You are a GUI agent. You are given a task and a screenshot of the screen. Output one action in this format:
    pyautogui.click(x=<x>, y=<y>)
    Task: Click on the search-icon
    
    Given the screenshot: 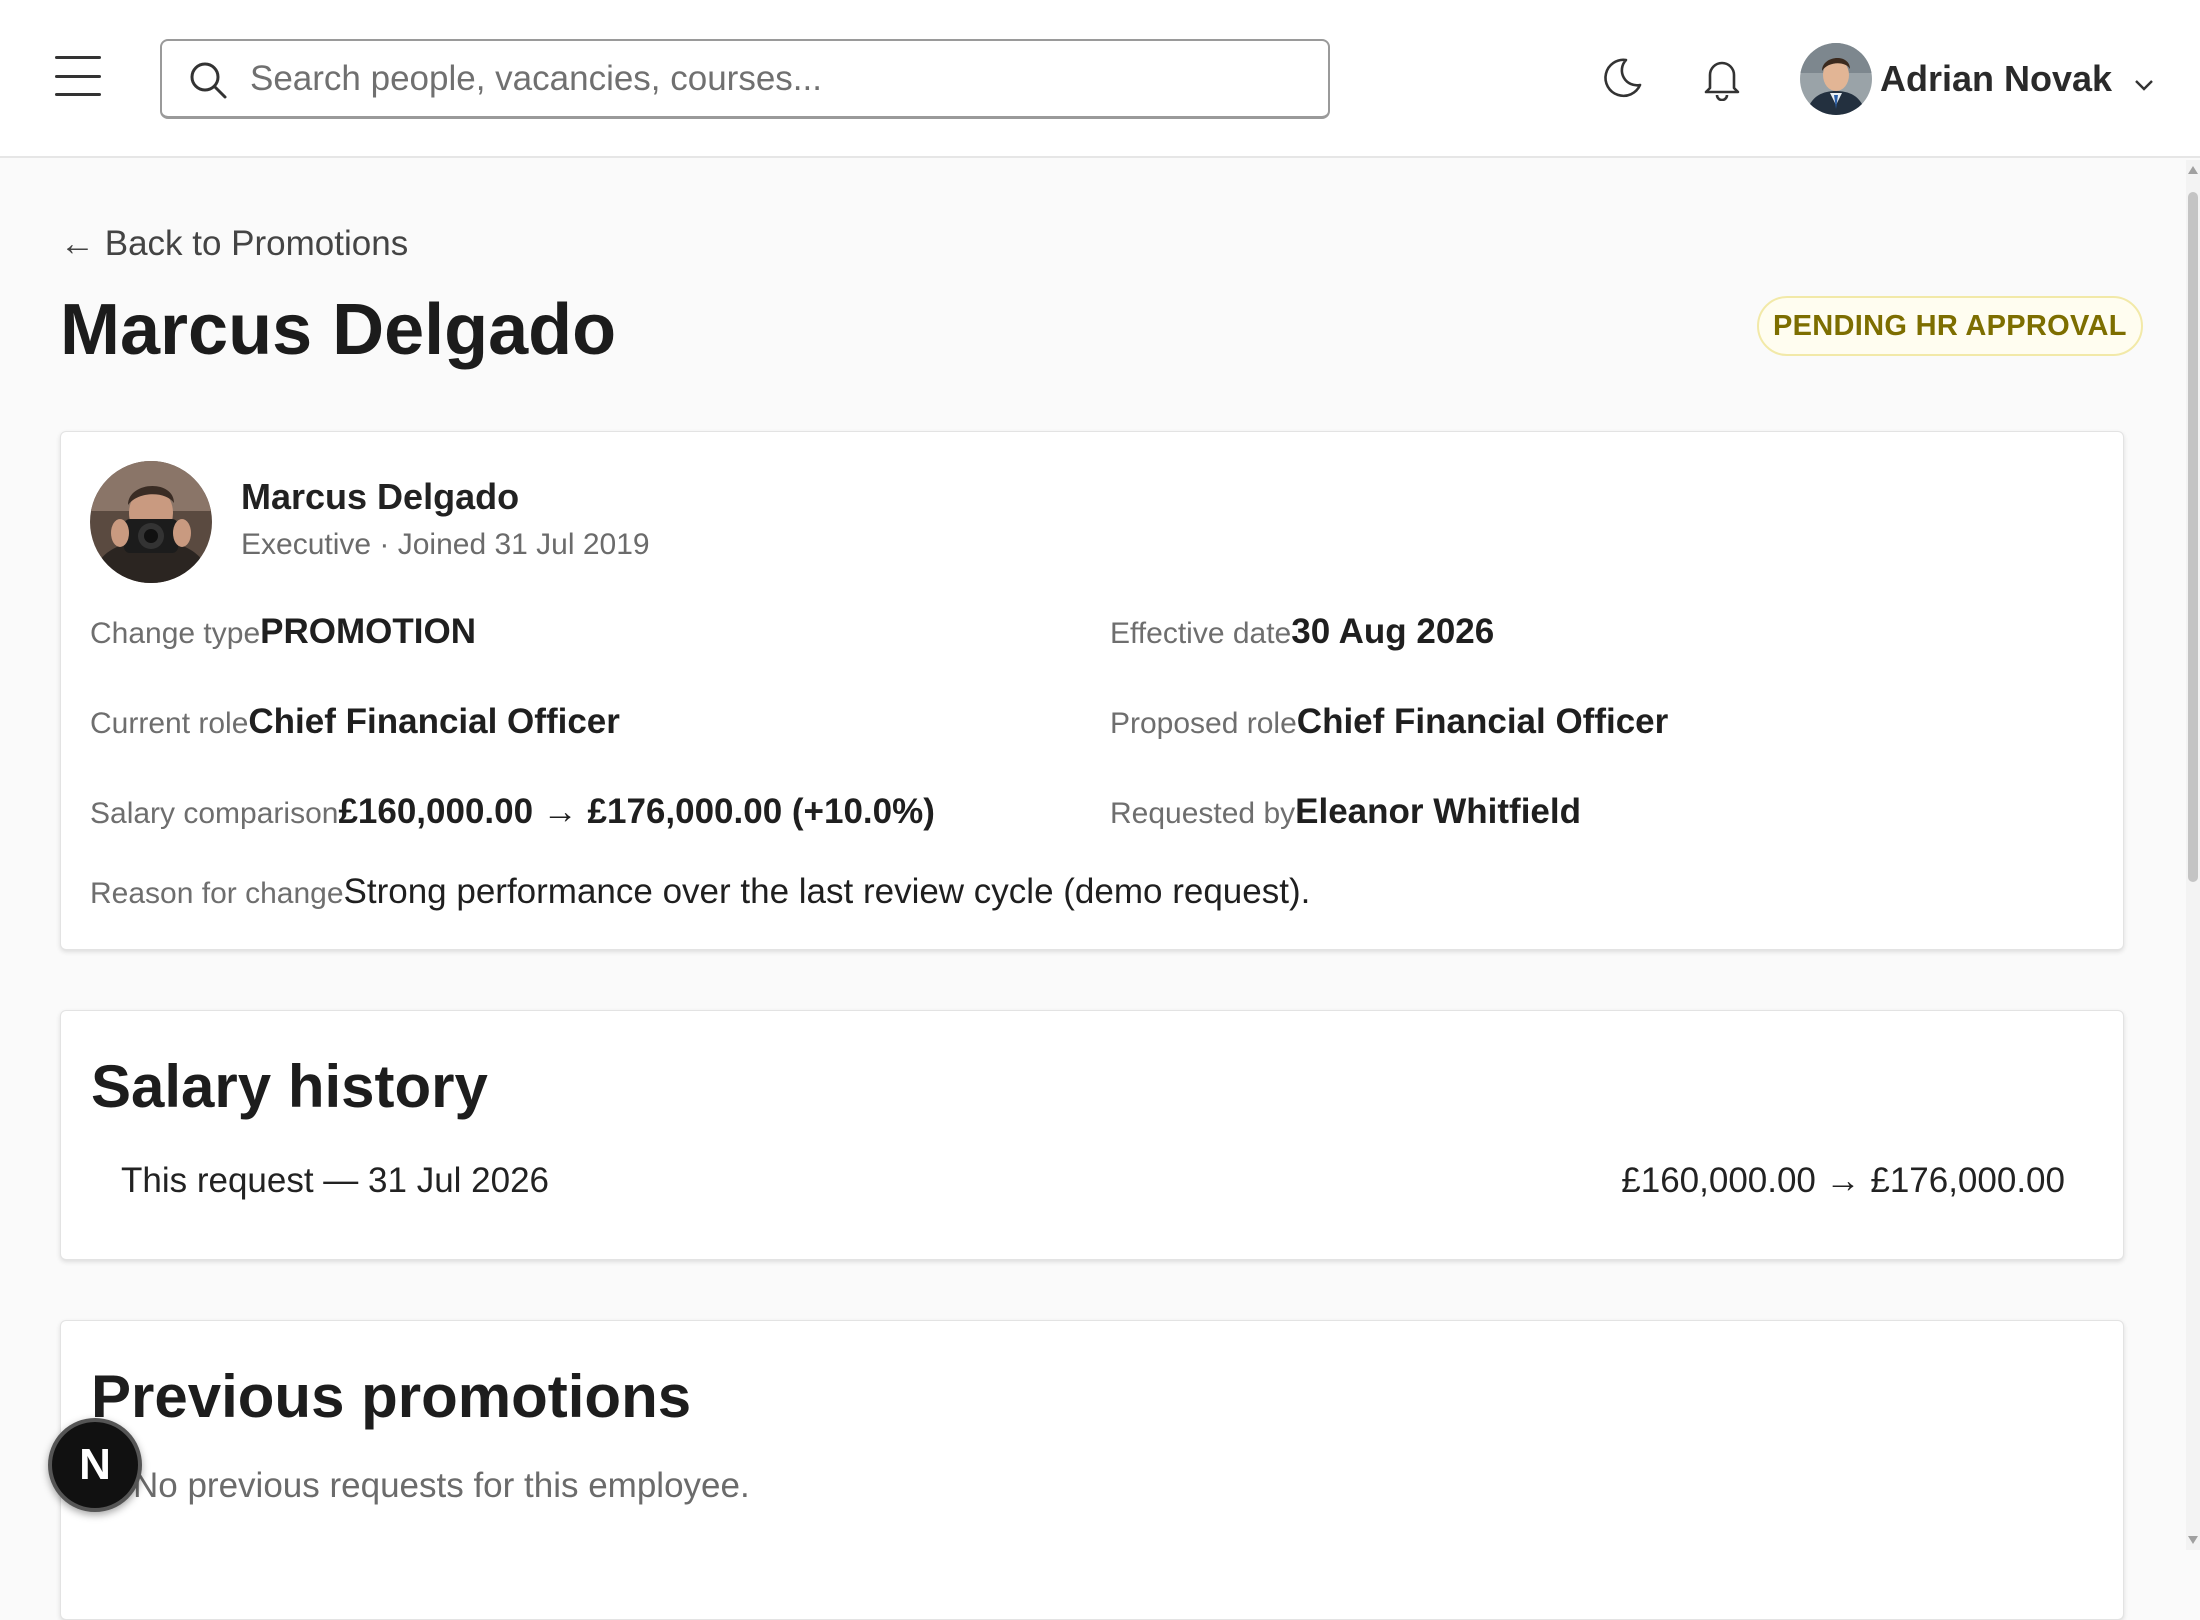 What is the action you would take?
    pyautogui.click(x=208, y=80)
    